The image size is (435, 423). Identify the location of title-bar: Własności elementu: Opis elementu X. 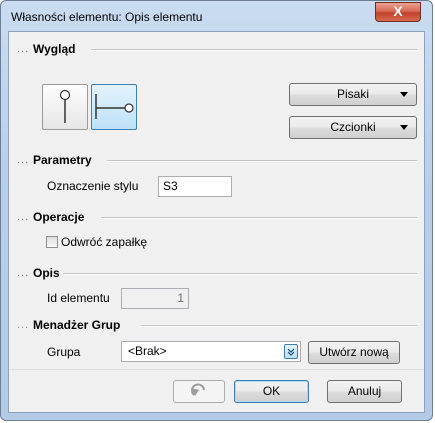
(216, 16).